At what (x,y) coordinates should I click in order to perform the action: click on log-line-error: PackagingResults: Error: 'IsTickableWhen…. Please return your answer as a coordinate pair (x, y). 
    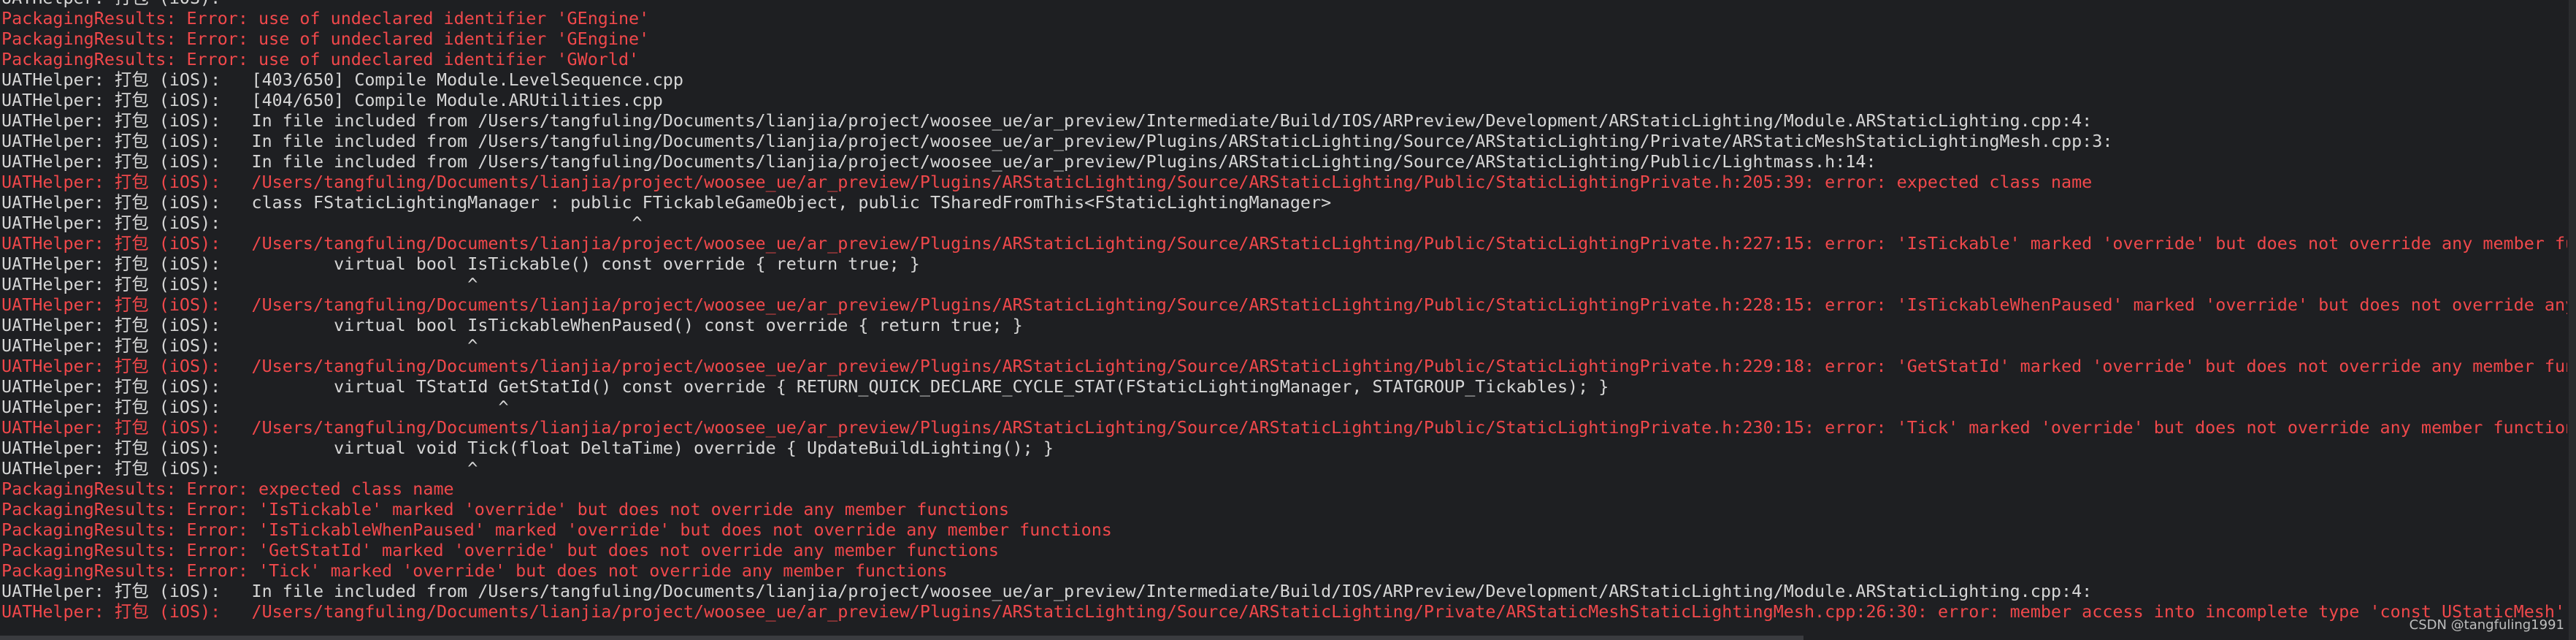
    Looking at the image, I should click on (556, 529).